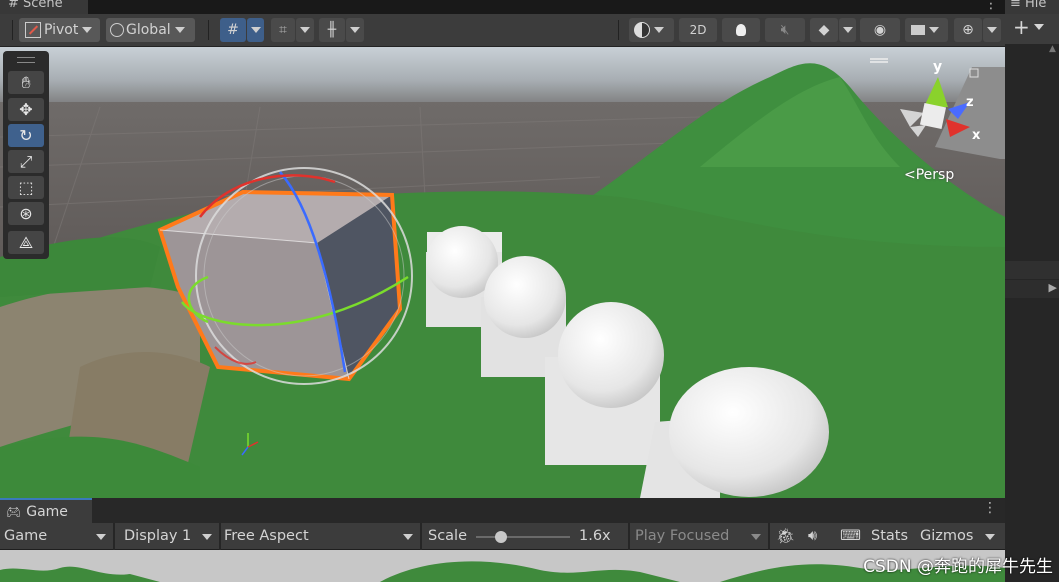 The height and width of the screenshot is (582, 1059). I want to click on stats-label: Stats, so click(890, 536).